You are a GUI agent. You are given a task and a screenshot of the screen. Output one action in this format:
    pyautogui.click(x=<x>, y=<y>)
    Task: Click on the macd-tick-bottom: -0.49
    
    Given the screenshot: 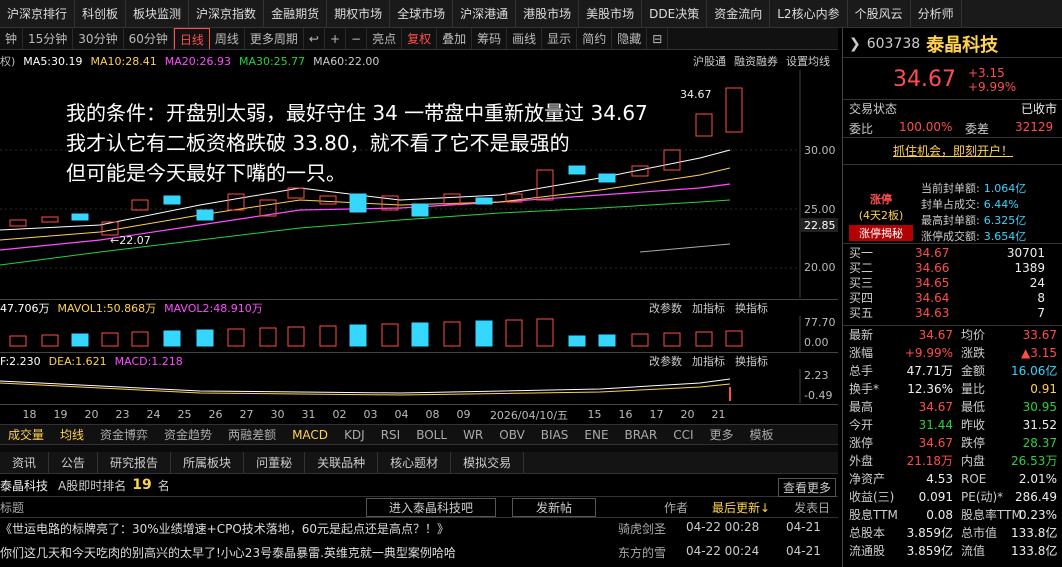 What is the action you would take?
    pyautogui.click(x=818, y=395)
    